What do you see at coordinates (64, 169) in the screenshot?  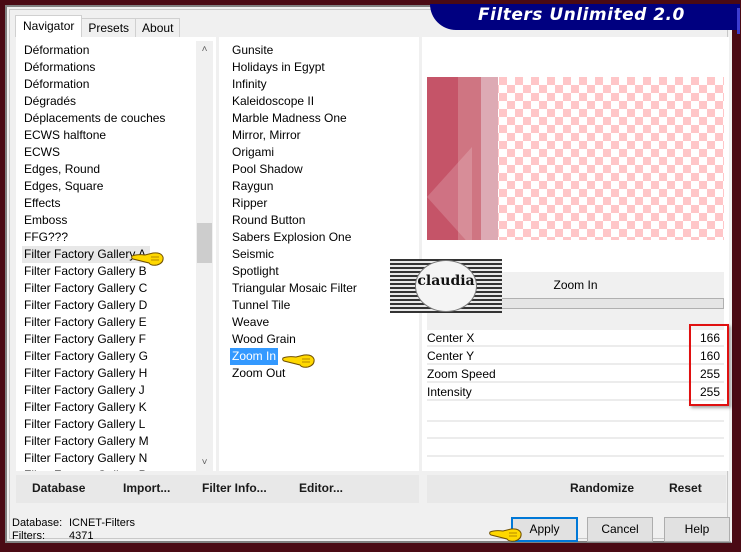 I see `category-list-item: Edges, Round` at bounding box center [64, 169].